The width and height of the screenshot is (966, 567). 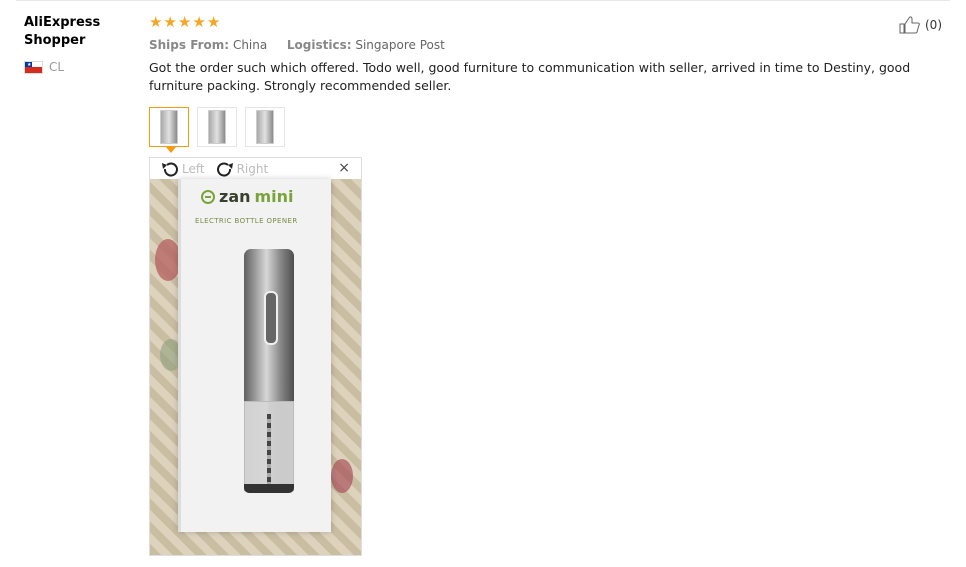 I want to click on product-brand: zan mini, so click(x=247, y=196).